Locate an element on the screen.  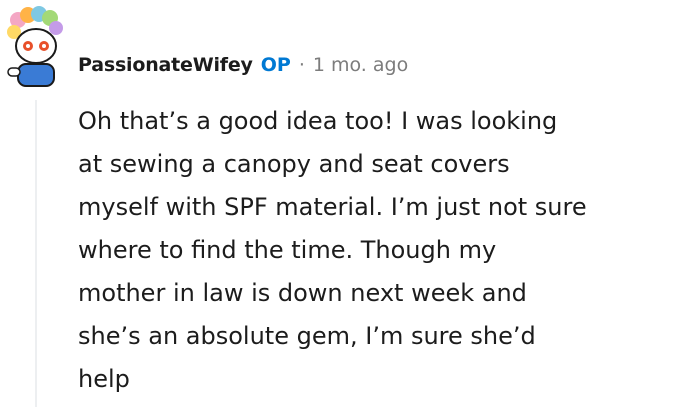
comment-body-line: Oh that’s a good idea too! I was looking is located at coordinates (318, 121).